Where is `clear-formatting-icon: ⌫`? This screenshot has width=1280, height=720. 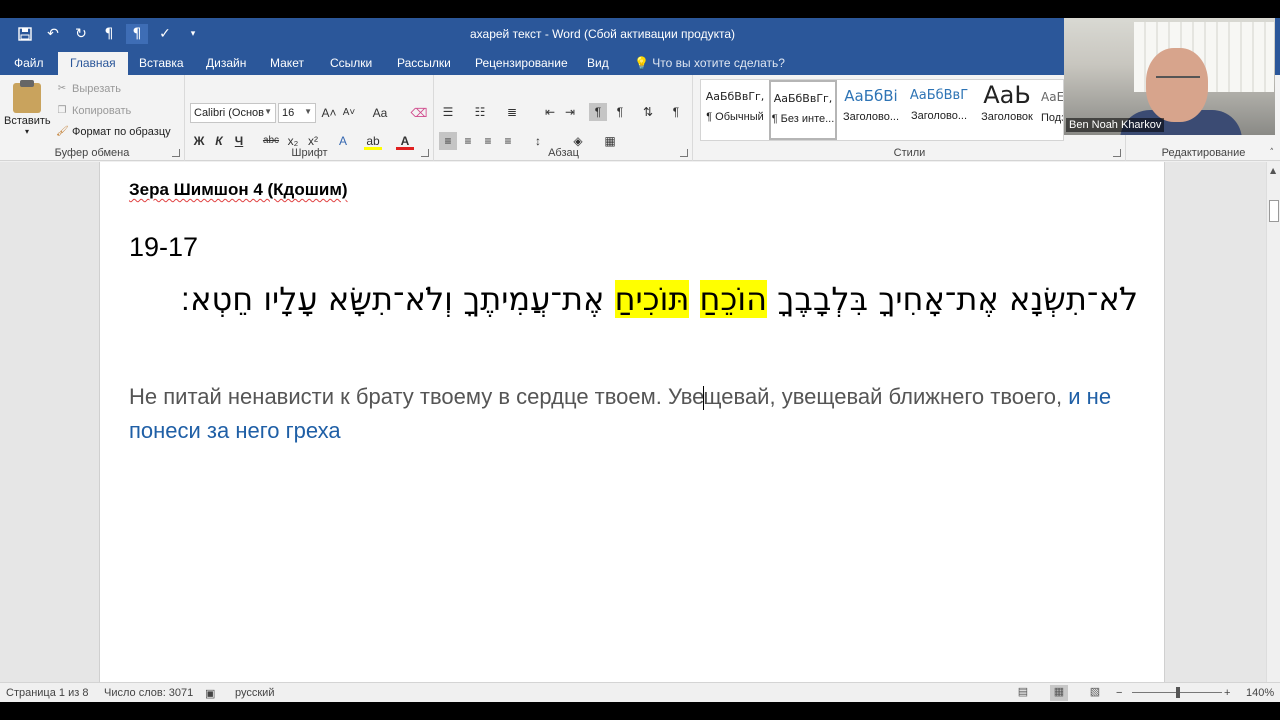
clear-formatting-icon: ⌫ is located at coordinates (419, 113).